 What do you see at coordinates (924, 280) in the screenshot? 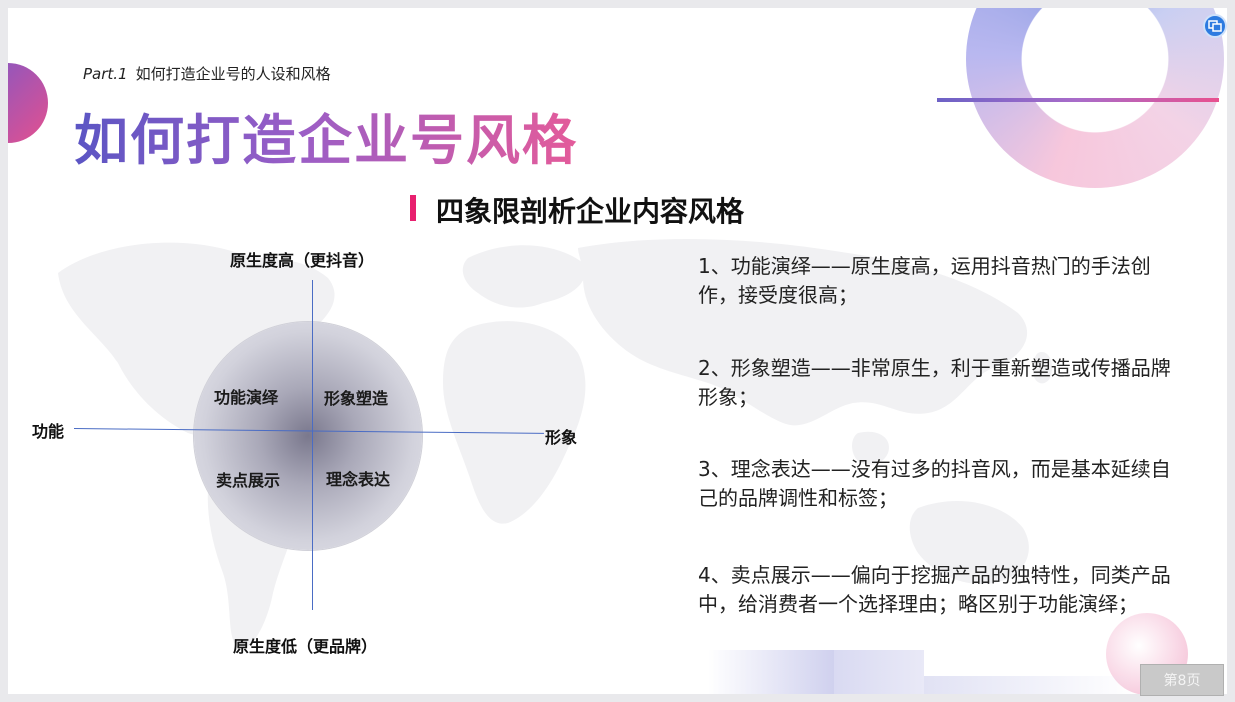
I see `description-item: 1、功能演绎——原生度高，运用抖音热门的手法创作，接受度很高；` at bounding box center [924, 280].